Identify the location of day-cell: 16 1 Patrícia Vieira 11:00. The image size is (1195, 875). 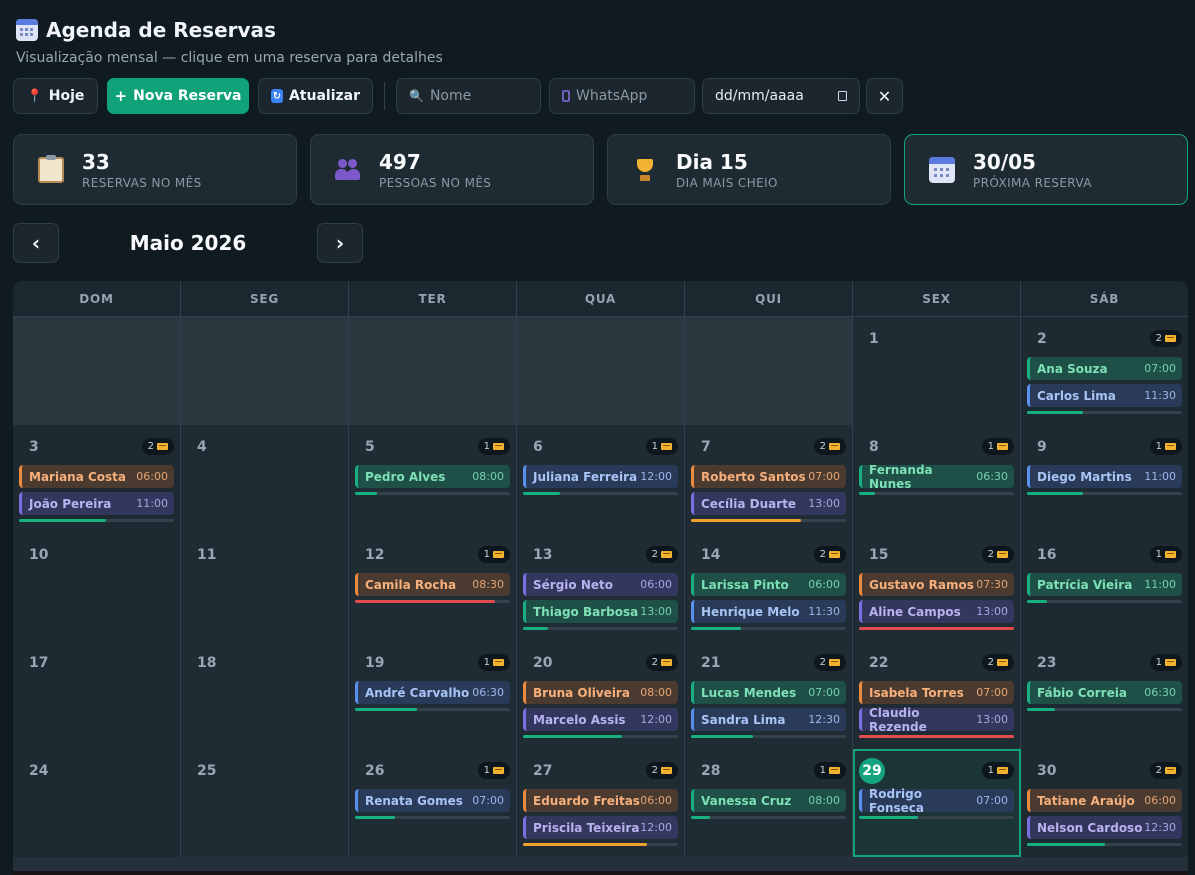
(1104, 587).